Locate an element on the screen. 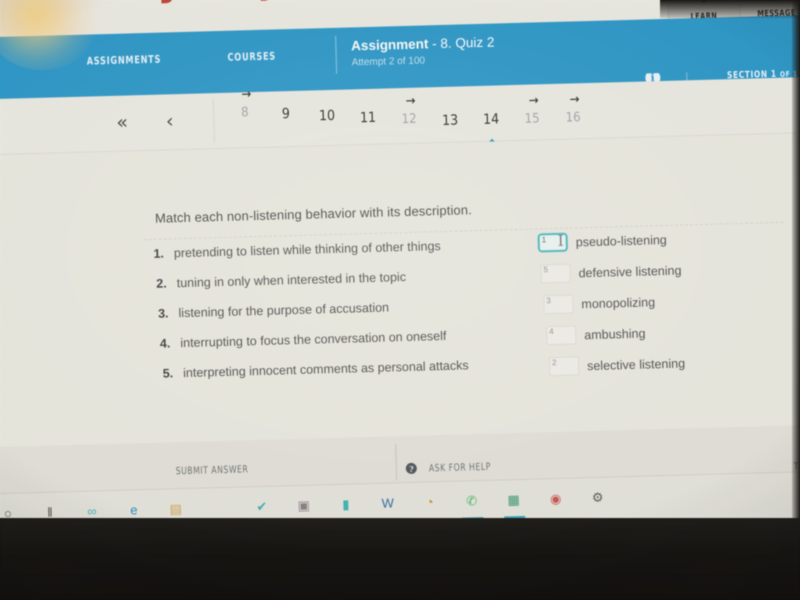 This screenshot has height=600, width=800. pager-page-list: → 8 9 10 11 → 12 13 14 → 15 → 16 is located at coordinates (409, 118).